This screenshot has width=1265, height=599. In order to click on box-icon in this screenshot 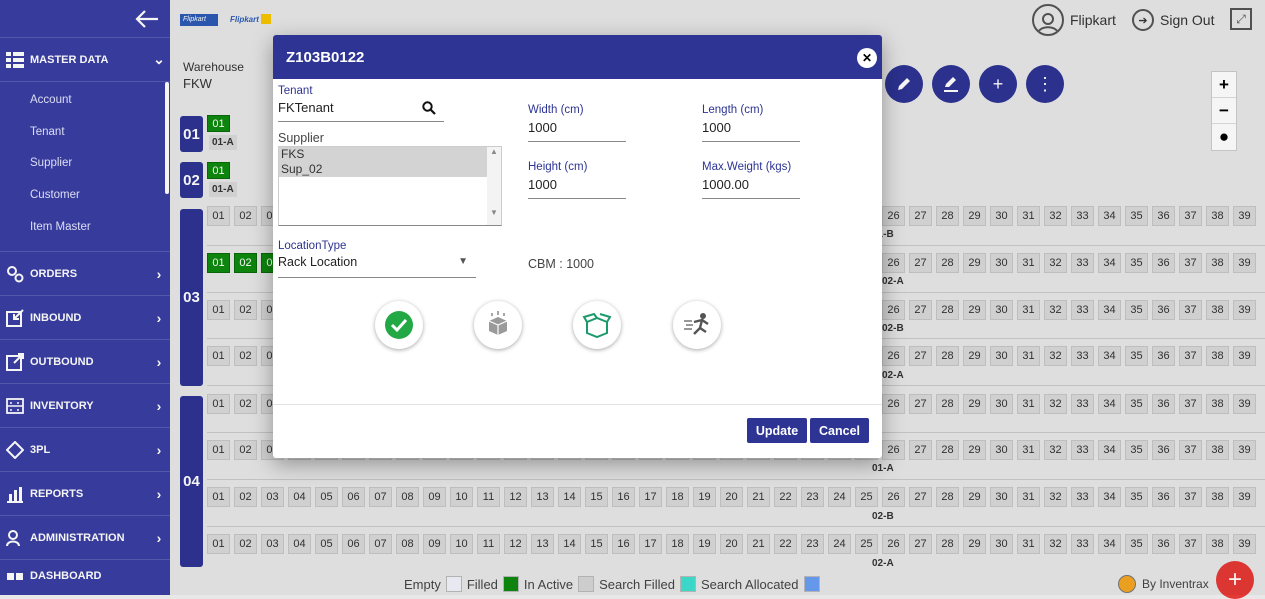, I will do `click(498, 323)`.